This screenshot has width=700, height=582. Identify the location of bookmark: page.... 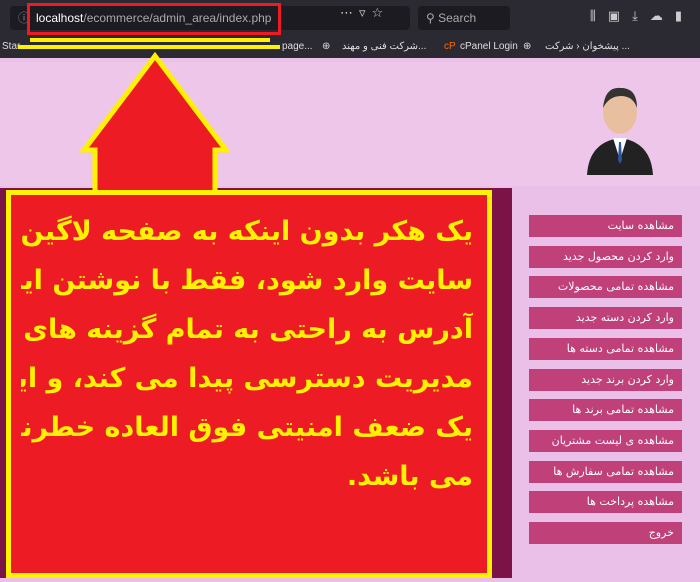
(297, 47).